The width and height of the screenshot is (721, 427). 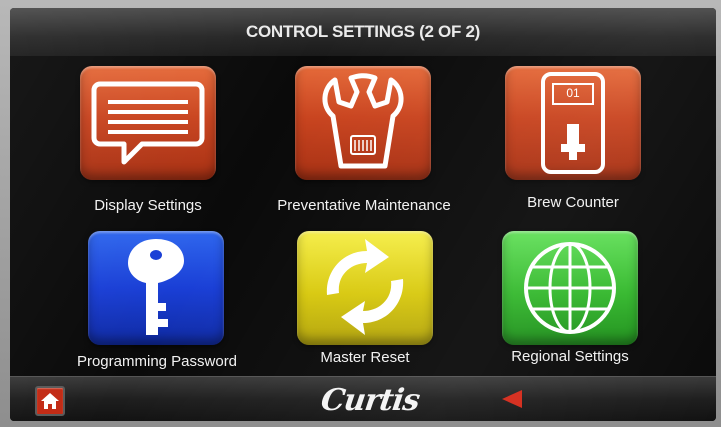 I want to click on brew-counter-button: 01, so click(x=573, y=123).